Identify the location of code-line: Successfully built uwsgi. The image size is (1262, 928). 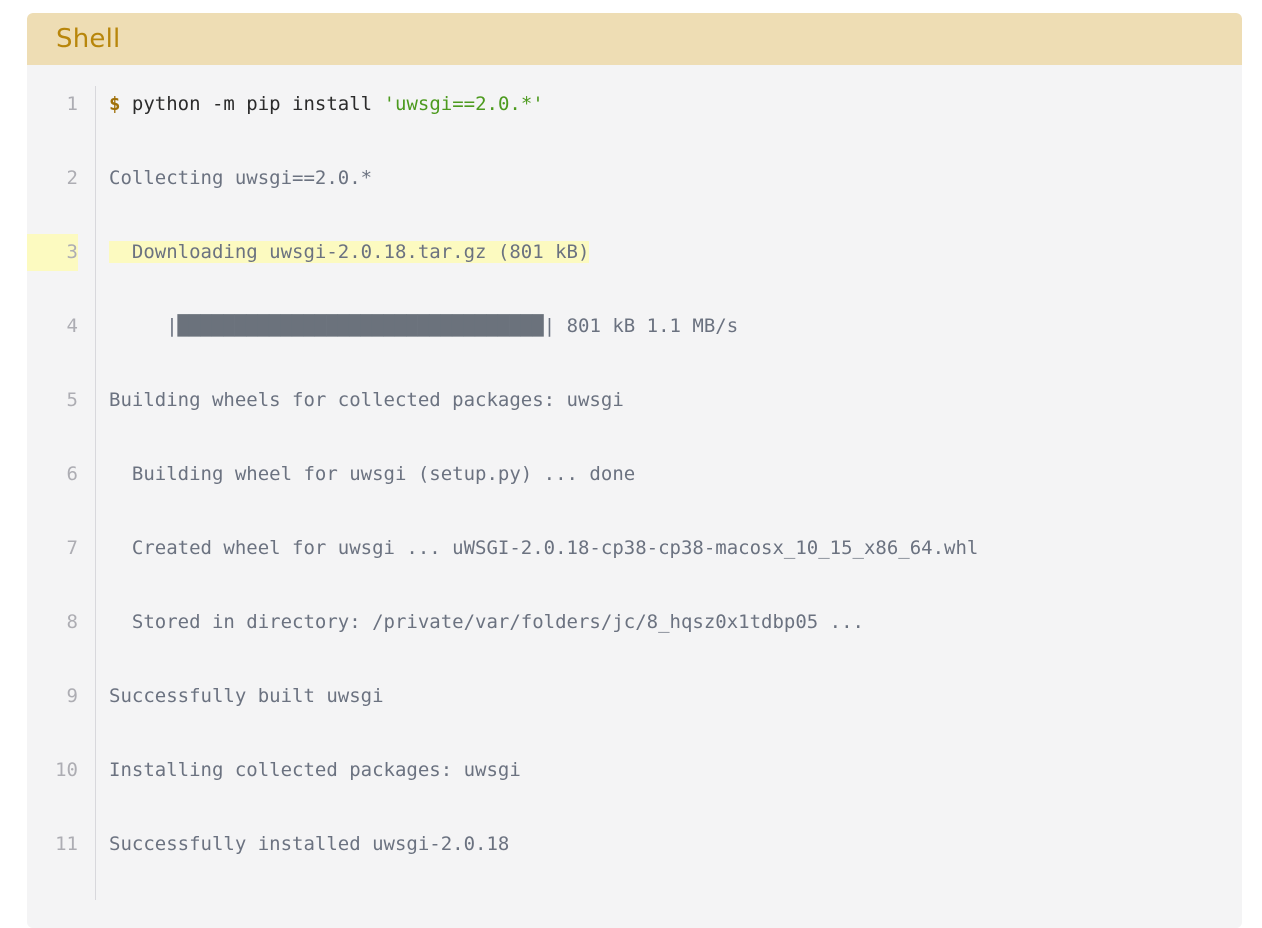
(675, 696).